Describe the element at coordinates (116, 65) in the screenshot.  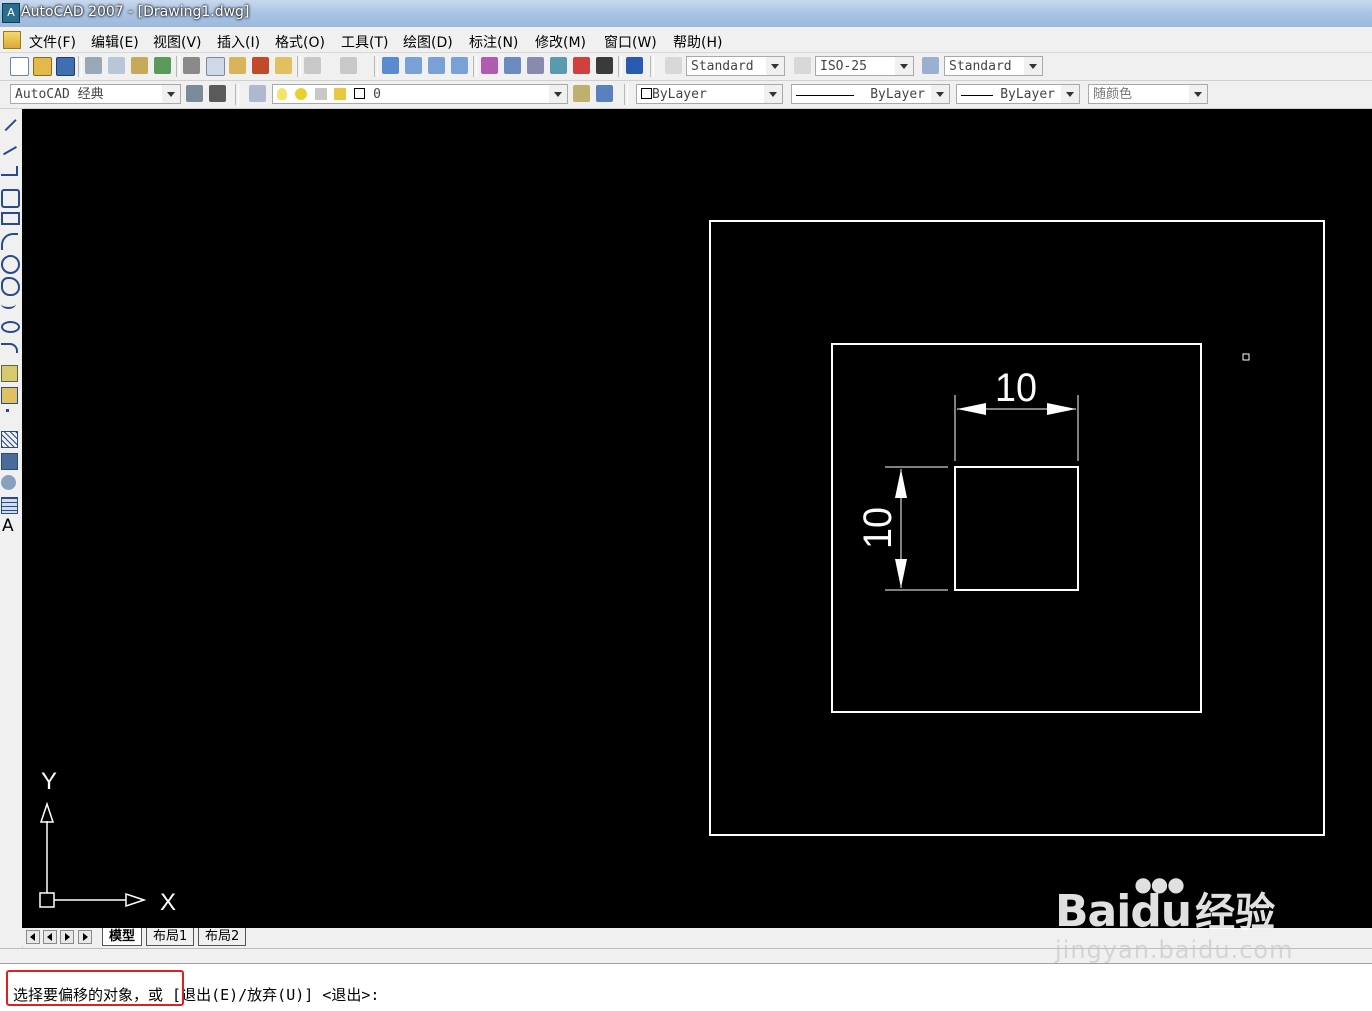
I see `print-preview-icon` at that location.